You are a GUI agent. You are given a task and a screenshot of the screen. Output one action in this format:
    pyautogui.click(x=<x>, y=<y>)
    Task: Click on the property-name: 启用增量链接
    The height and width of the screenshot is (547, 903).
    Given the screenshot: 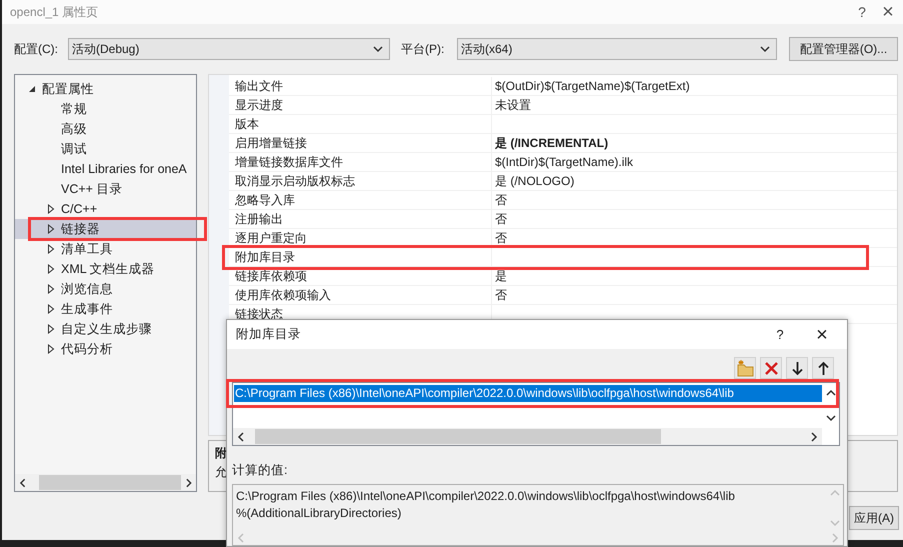 What is the action you would take?
    pyautogui.click(x=271, y=143)
    